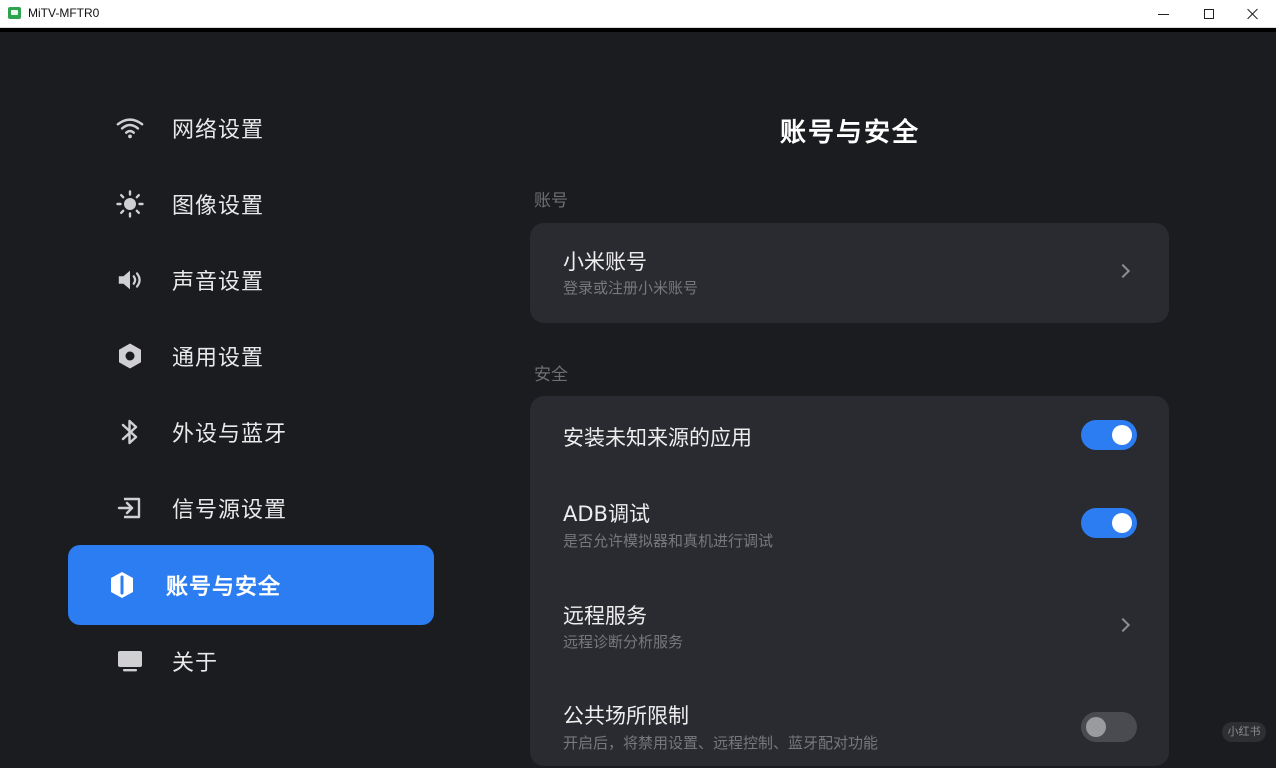 Image resolution: width=1276 pixels, height=768 pixels. I want to click on account-card: 小米账号 登录或注册小米账号, so click(849, 273).